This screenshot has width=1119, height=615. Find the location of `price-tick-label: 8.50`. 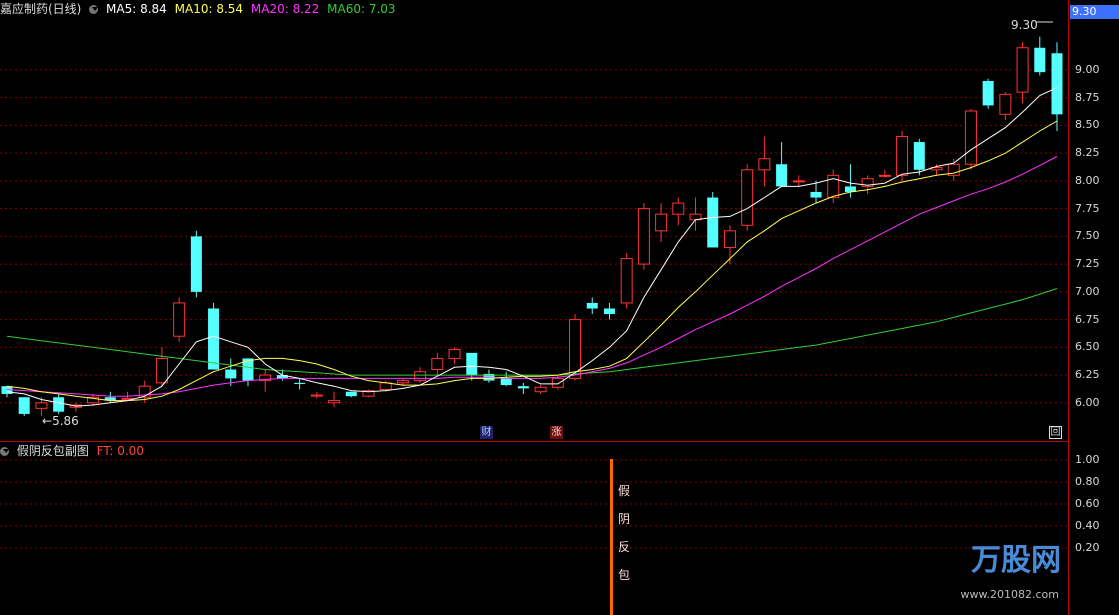

price-tick-label: 8.50 is located at coordinates (1087, 125).